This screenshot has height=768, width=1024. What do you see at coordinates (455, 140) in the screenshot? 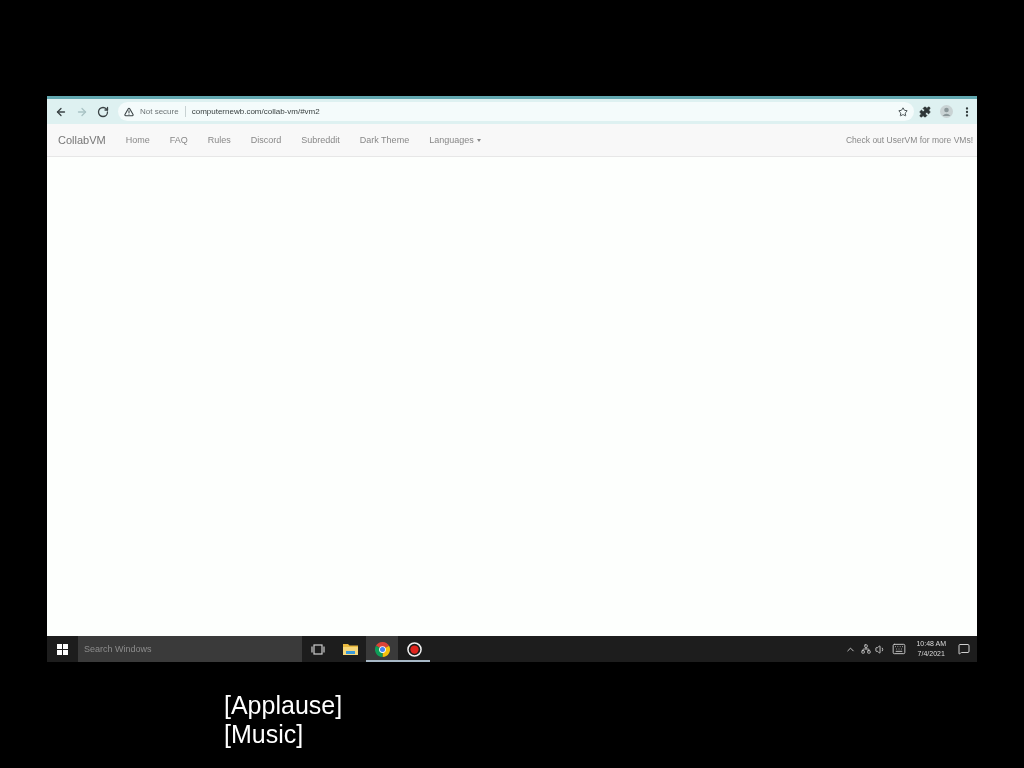
I see `nav-dropdown: Languages` at bounding box center [455, 140].